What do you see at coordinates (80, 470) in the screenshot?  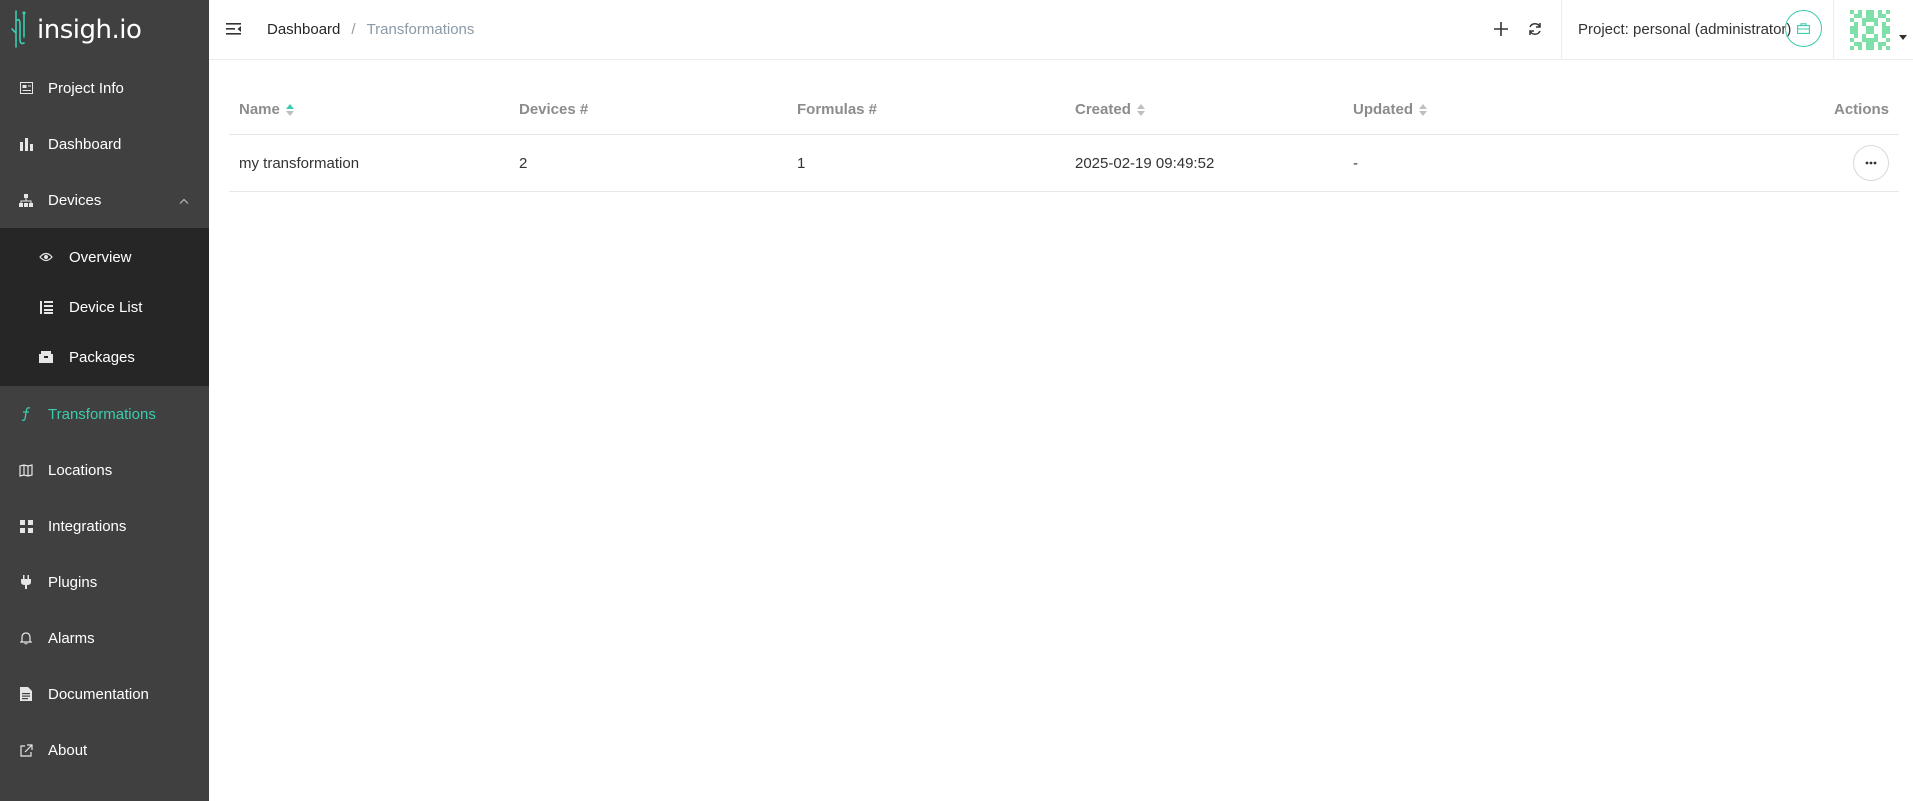 I see `sidebar-item-label: Locations` at bounding box center [80, 470].